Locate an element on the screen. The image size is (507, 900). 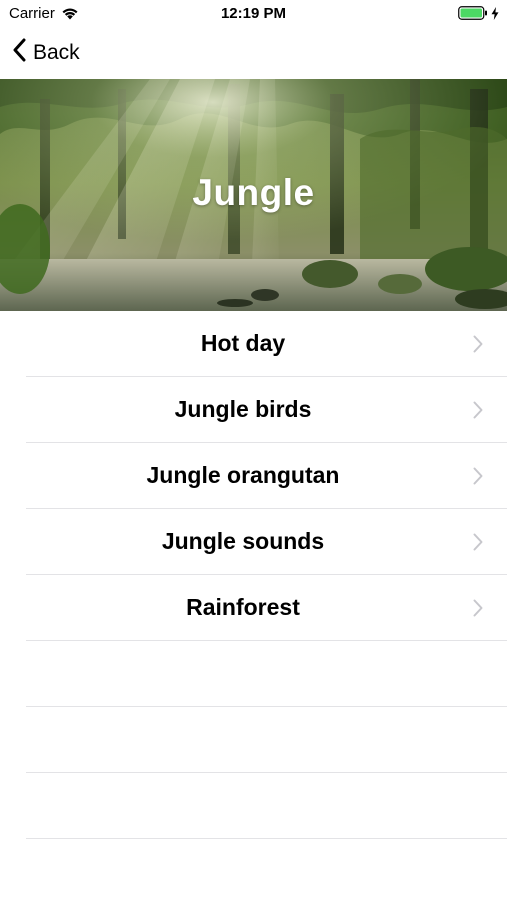
list-item-jungle-orangutan: Jungle orangutan is located at coordinates (253, 476).